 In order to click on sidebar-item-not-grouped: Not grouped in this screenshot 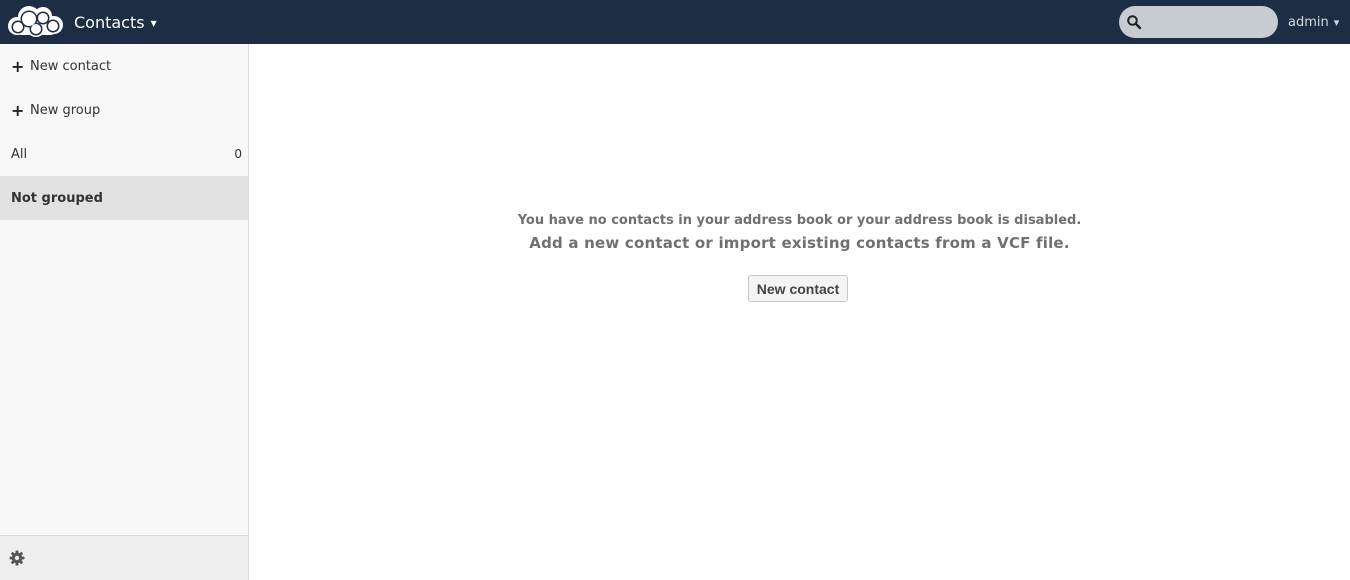, I will do `click(124, 198)`.